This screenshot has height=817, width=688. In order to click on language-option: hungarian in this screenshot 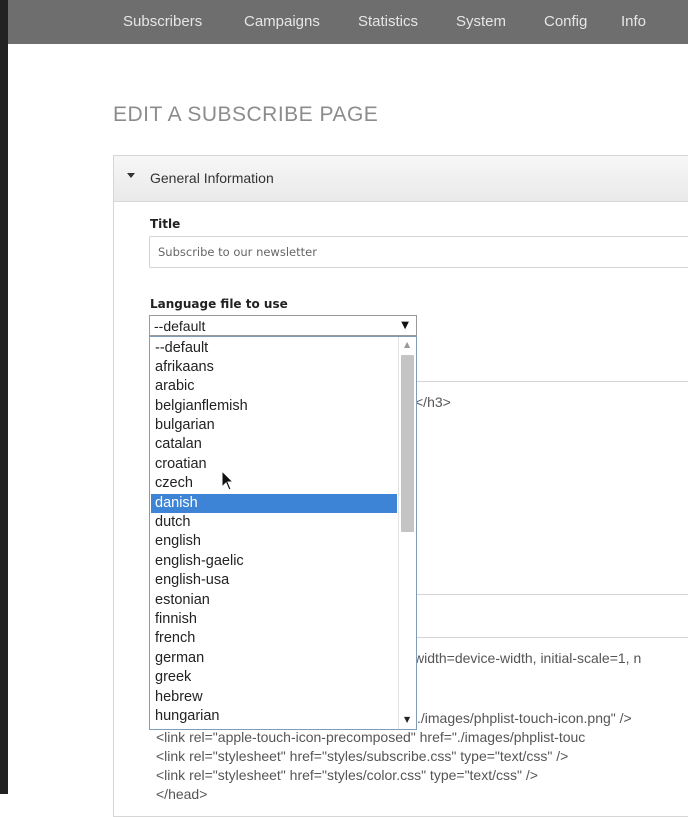, I will do `click(274, 716)`.